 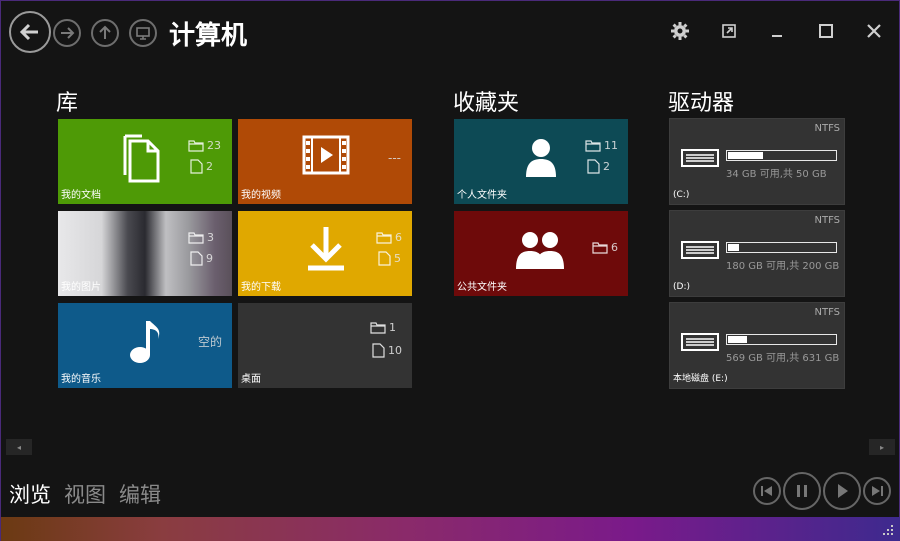 What do you see at coordinates (145, 253) in the screenshot?
I see `tile-my-pictures: 3 9 我的图片` at bounding box center [145, 253].